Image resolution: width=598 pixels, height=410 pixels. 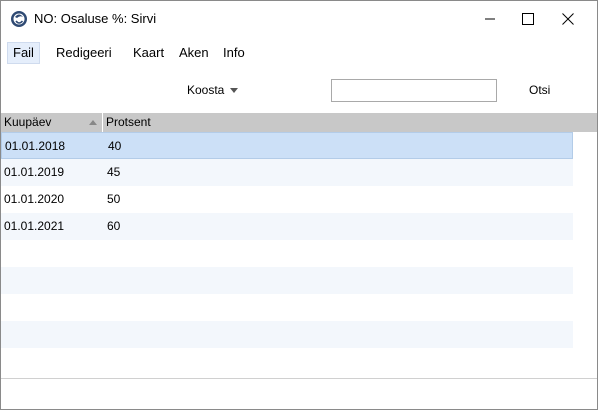 I want to click on cell-percent: 45, so click(x=114, y=172).